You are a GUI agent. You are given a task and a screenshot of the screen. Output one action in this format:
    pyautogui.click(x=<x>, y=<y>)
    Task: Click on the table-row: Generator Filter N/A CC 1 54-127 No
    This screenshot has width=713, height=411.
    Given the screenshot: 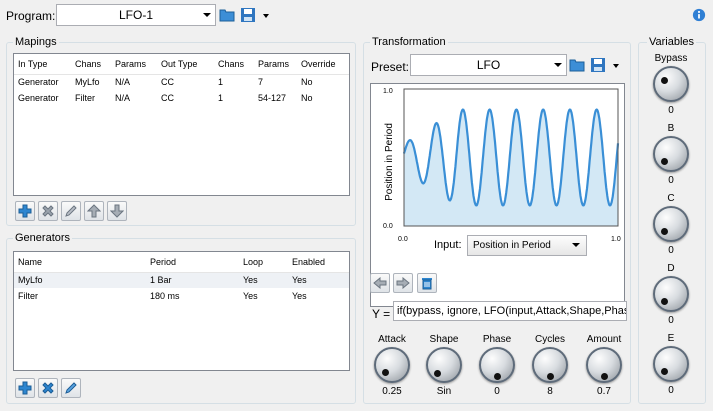 What is the action you would take?
    pyautogui.click(x=181, y=98)
    